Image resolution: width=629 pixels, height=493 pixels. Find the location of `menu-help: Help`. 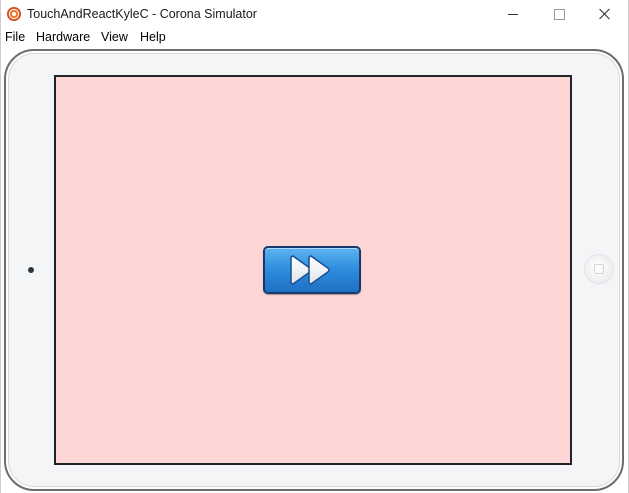

menu-help: Help is located at coordinates (153, 37).